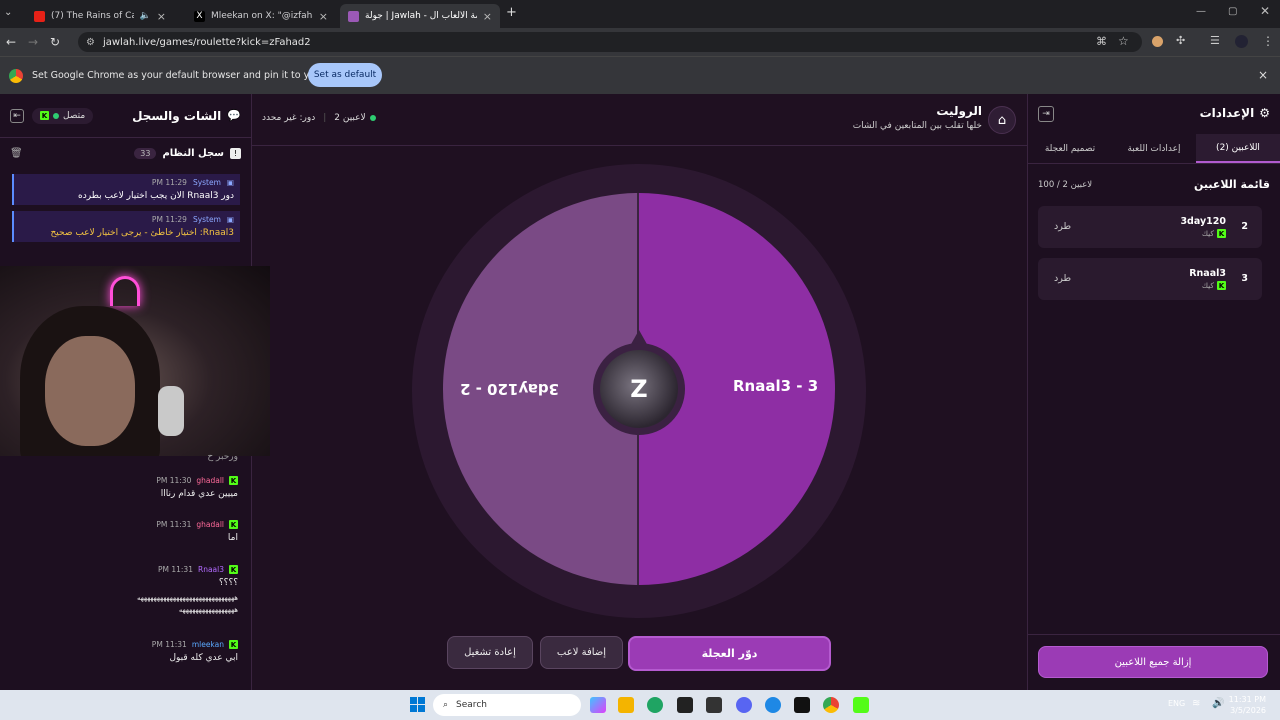 The width and height of the screenshot is (1280, 720). I want to click on microphone, so click(171, 411).